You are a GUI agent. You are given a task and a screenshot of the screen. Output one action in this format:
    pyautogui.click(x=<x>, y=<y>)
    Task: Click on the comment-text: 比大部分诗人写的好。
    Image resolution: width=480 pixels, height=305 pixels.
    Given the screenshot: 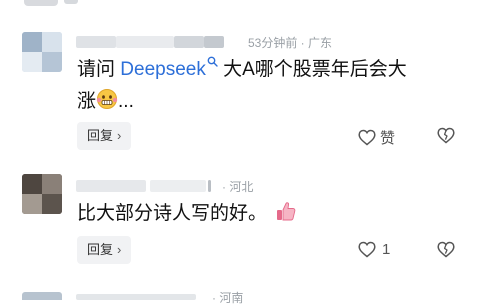 What is the action you would take?
    pyautogui.click(x=187, y=215)
    